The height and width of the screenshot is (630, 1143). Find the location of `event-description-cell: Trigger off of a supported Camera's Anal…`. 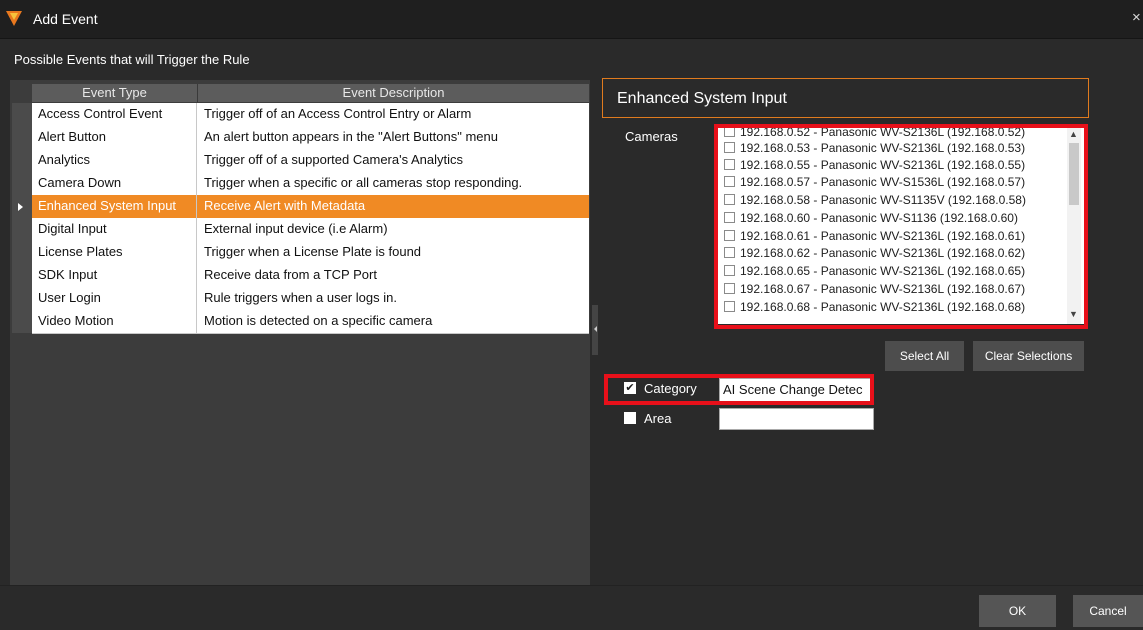

event-description-cell: Trigger off of a supported Camera's Anal… is located at coordinates (333, 159).